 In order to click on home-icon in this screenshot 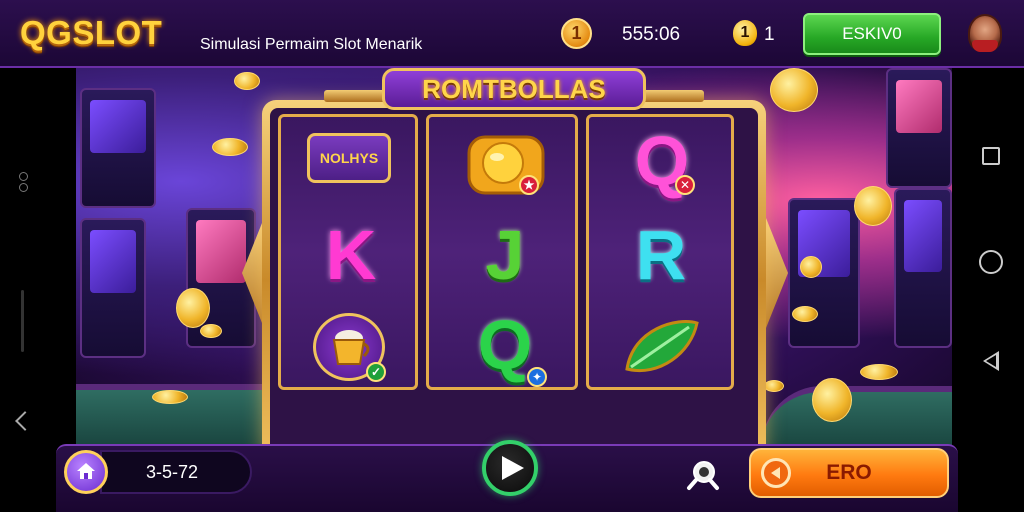, I will do `click(86, 471)`.